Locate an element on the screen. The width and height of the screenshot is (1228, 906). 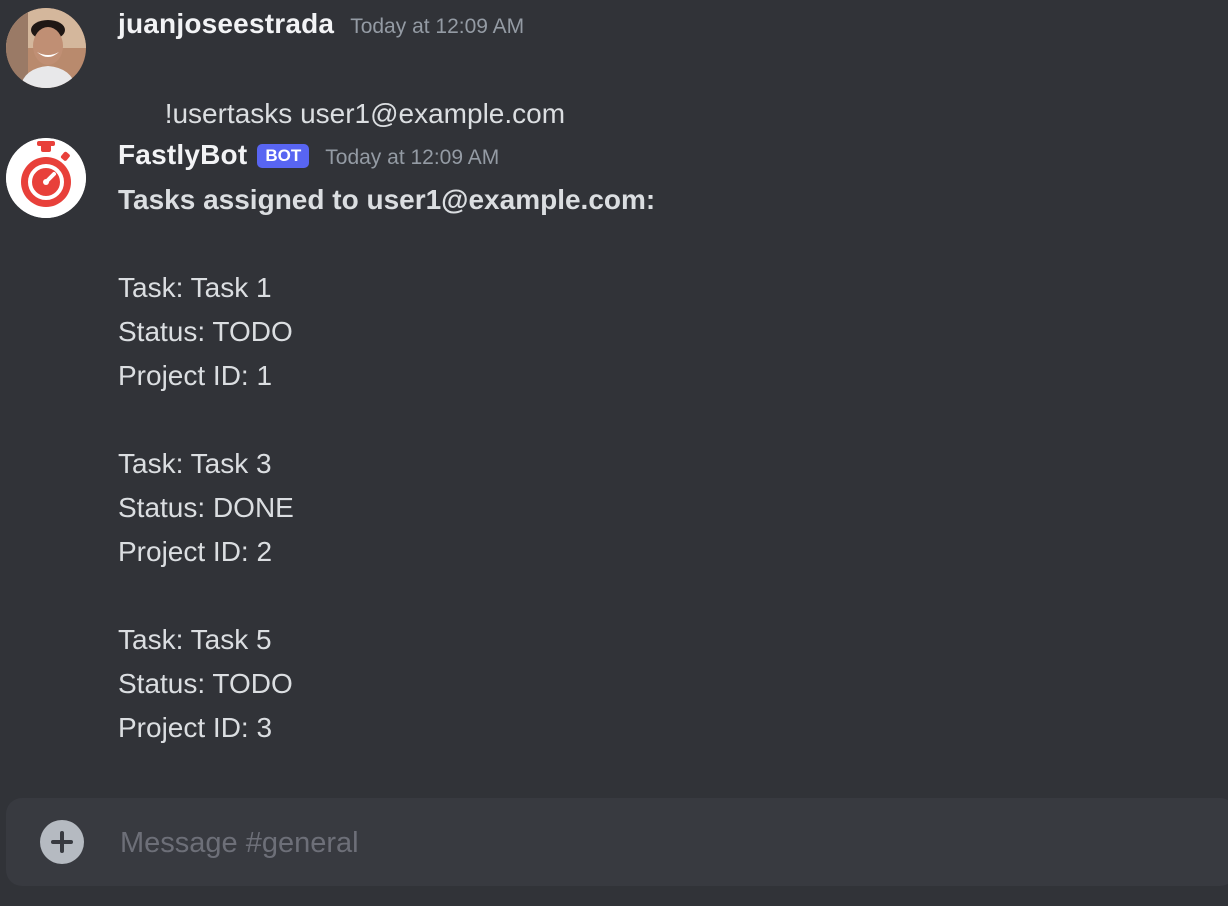
task-project-id: Project ID: 3 is located at coordinates (195, 727).